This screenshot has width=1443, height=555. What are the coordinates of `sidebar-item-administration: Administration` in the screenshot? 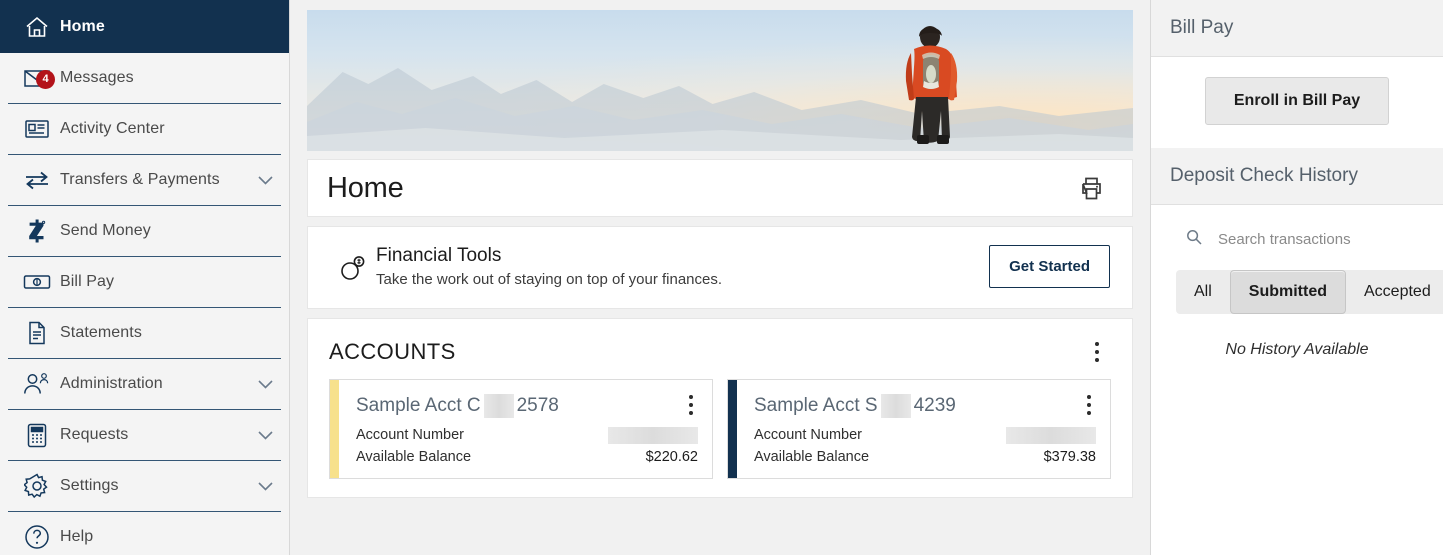 It's located at (144, 384).